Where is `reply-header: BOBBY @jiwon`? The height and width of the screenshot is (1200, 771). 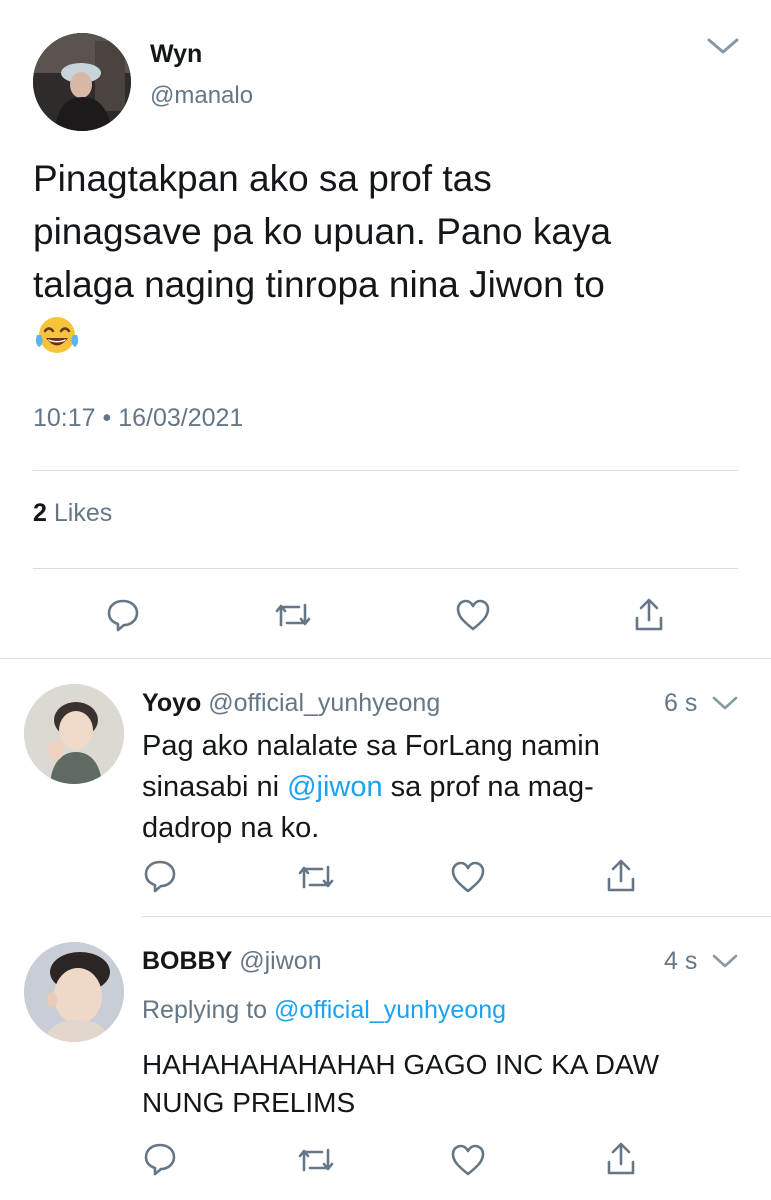
reply-header: BOBBY @jiwon is located at coordinates (232, 961).